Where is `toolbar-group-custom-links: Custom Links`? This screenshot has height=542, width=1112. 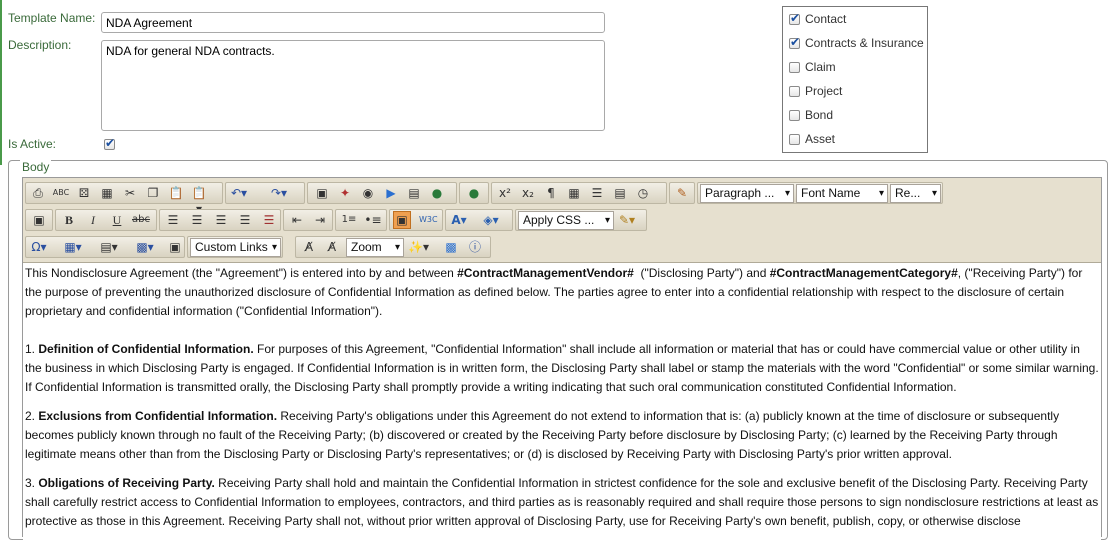
toolbar-group-custom-links: Custom Links is located at coordinates (235, 247).